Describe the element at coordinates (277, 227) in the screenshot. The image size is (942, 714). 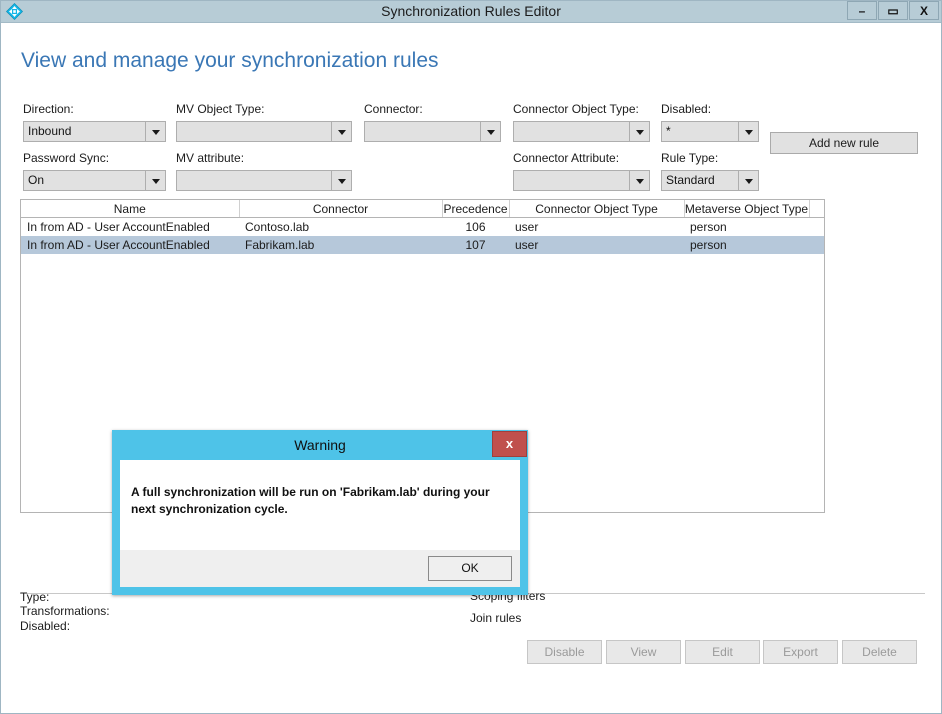
I see `cell-connector: Contoso.lab` at that location.